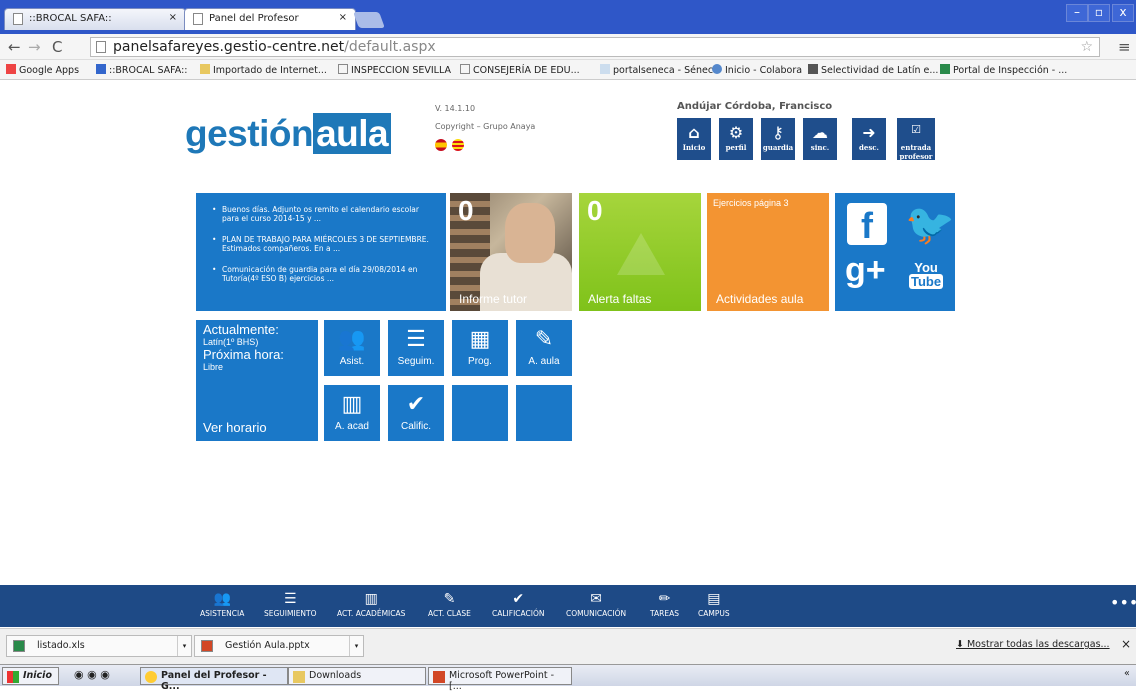  What do you see at coordinates (865, 270) in the screenshot?
I see `google-plus-icon: g+` at bounding box center [865, 270].